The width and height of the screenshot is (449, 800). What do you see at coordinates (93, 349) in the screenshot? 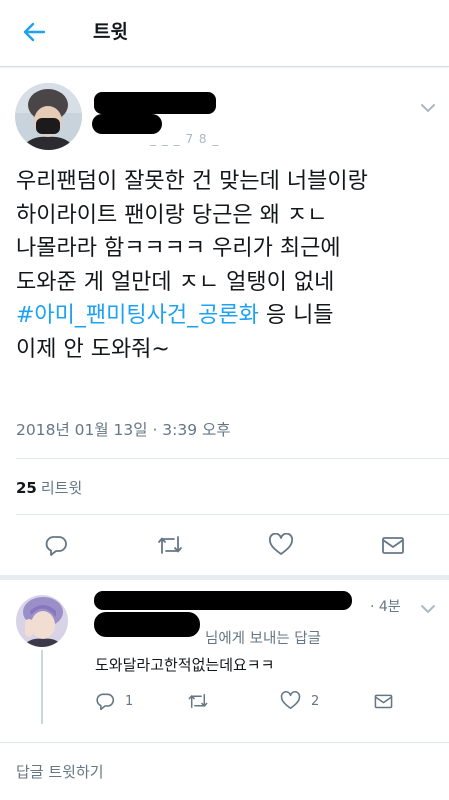
I see `tweet-line-6: 이제 안 도와줘~` at bounding box center [93, 349].